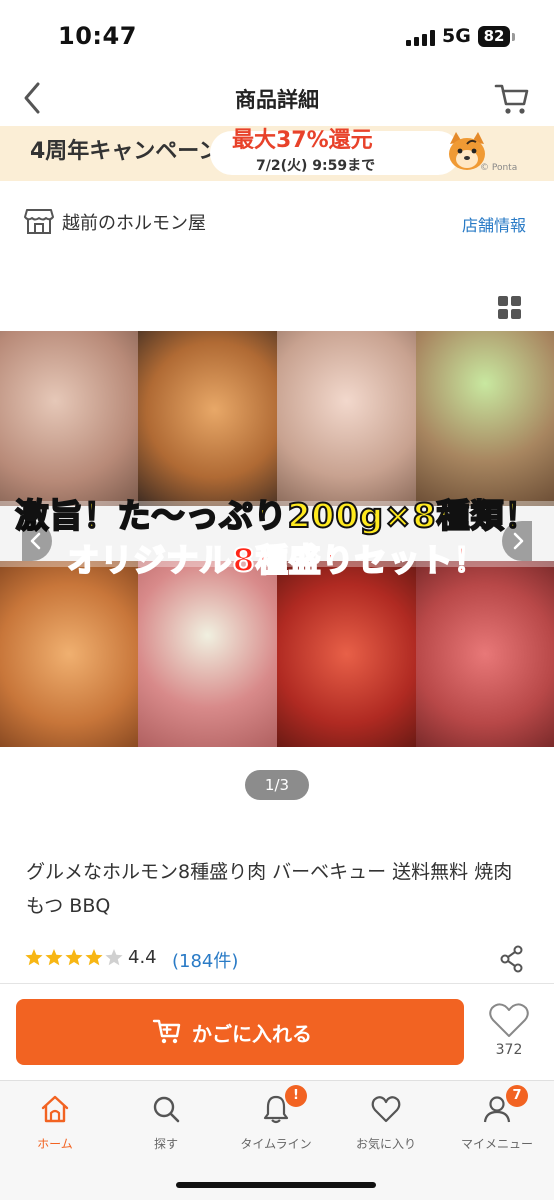 Image resolution: width=554 pixels, height=1200 pixels. What do you see at coordinates (125, 151) in the screenshot?
I see `banner-campaign: 4周年キャンペーン` at bounding box center [125, 151].